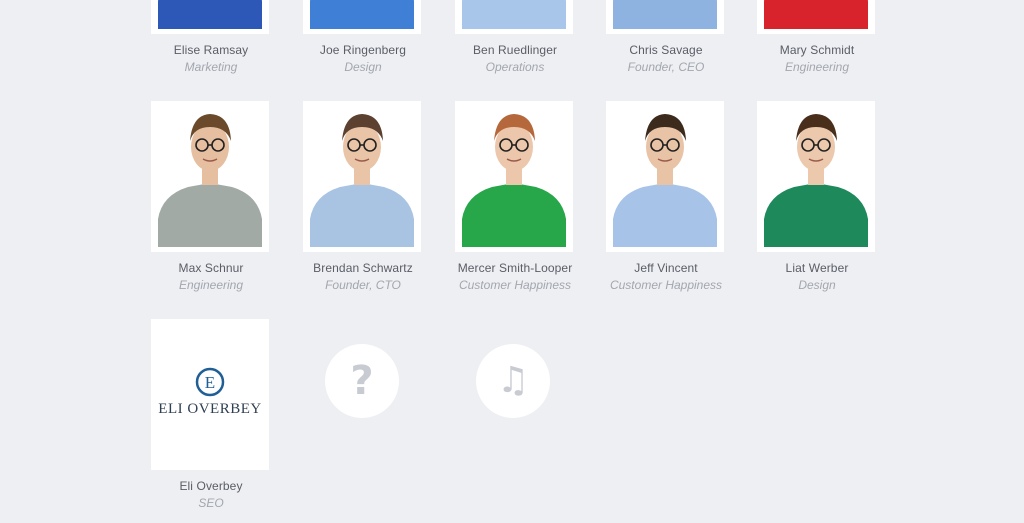 Image resolution: width=1024 pixels, height=523 pixels. Describe the element at coordinates (817, 268) in the screenshot. I see `member-name: Liat Werber` at that location.